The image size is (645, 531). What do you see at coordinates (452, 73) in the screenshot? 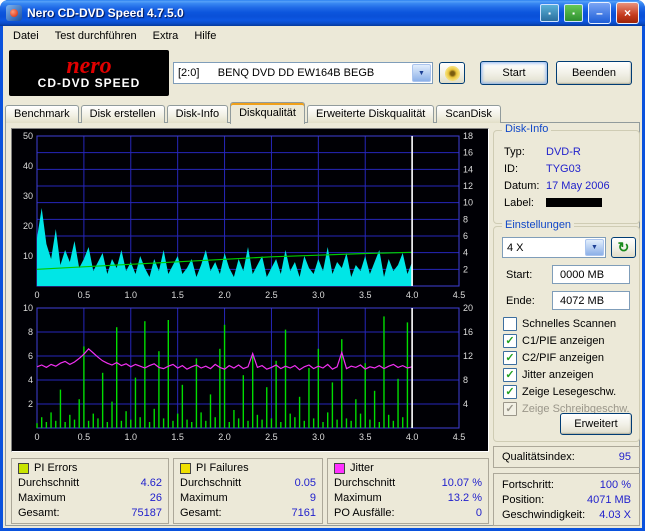
I see `eject-disc-button` at bounding box center [452, 73].